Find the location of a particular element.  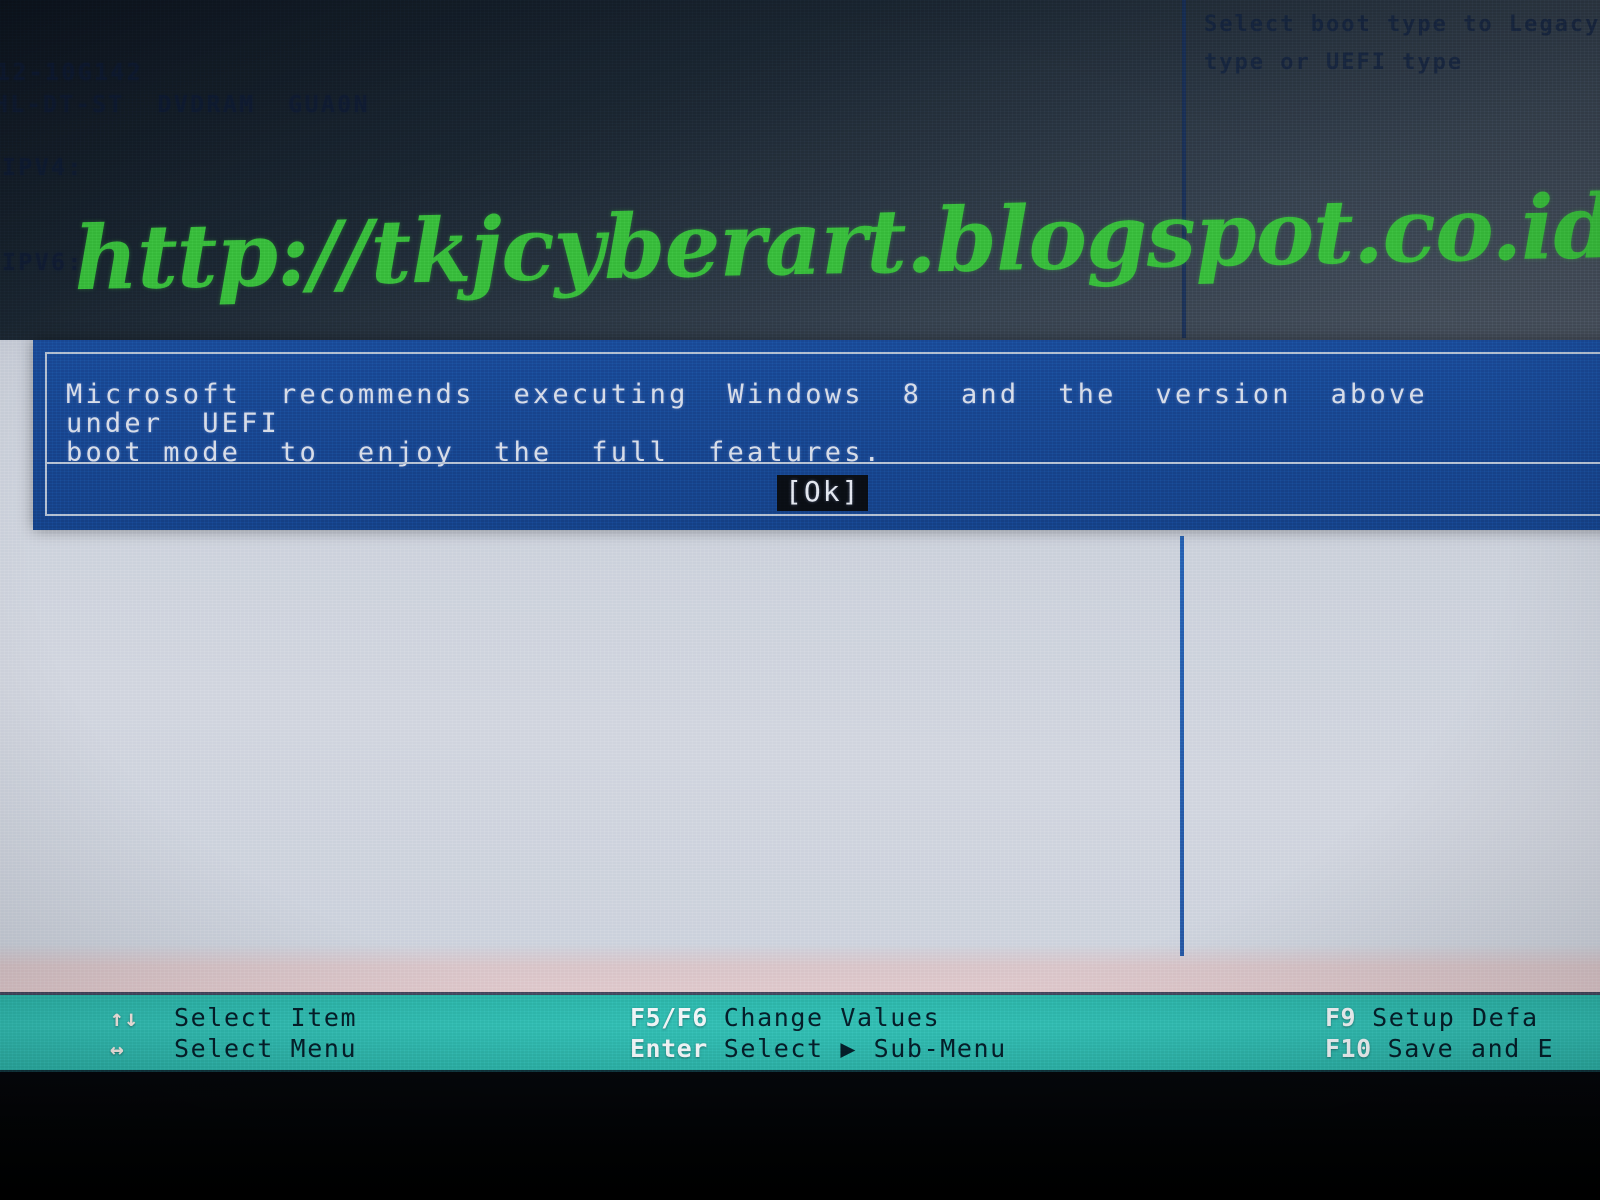

boot-device-optical-drive: HL-DT-ST DVDRAM GUA0N is located at coordinates (185, 105).